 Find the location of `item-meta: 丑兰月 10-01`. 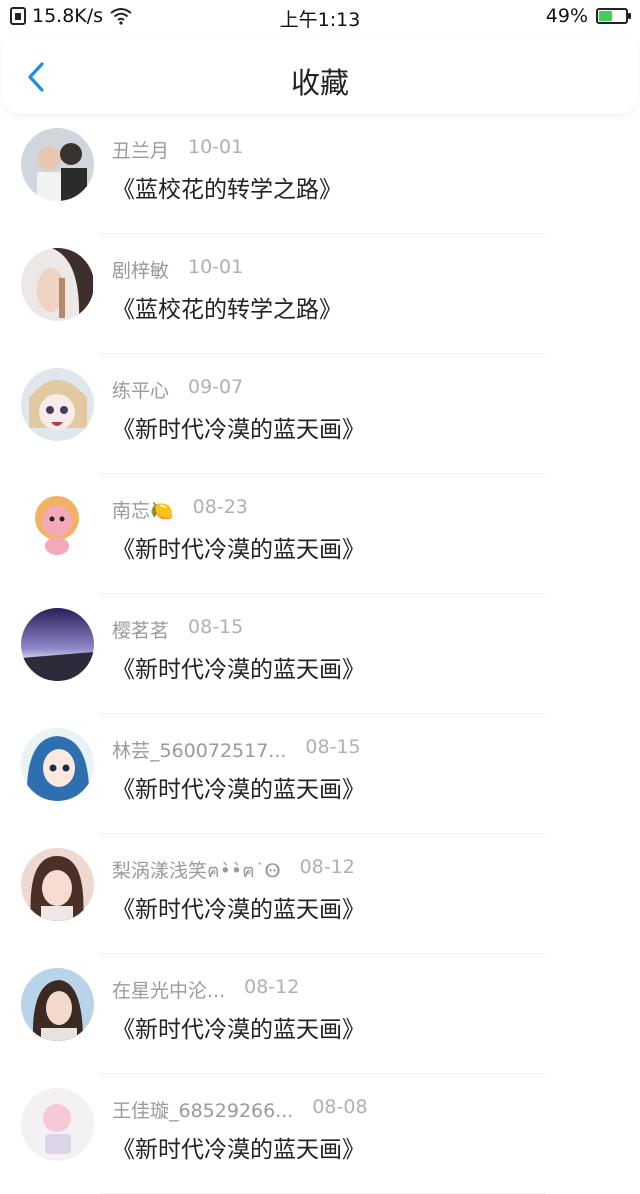

item-meta: 丑兰月 10-01 is located at coordinates (177, 149).